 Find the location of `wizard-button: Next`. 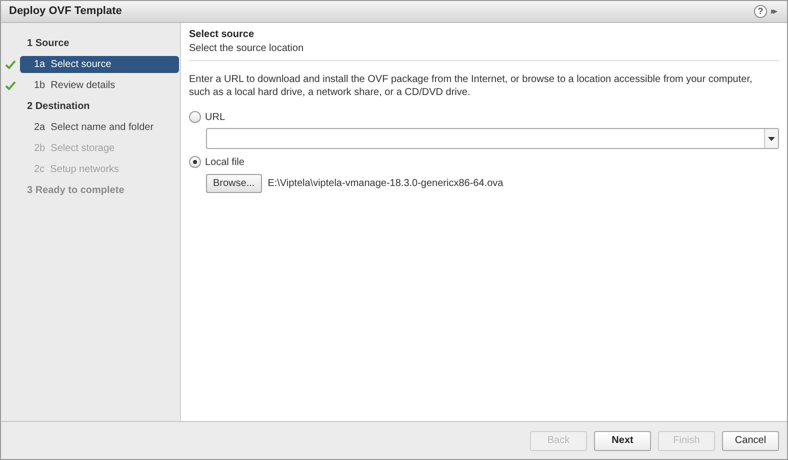

wizard-button: Next is located at coordinates (622, 440).